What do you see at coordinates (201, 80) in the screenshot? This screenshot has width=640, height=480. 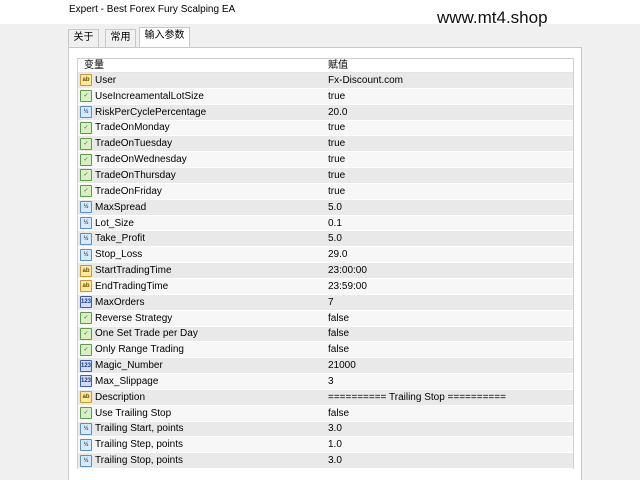 I see `variable-cell: ab User` at bounding box center [201, 80].